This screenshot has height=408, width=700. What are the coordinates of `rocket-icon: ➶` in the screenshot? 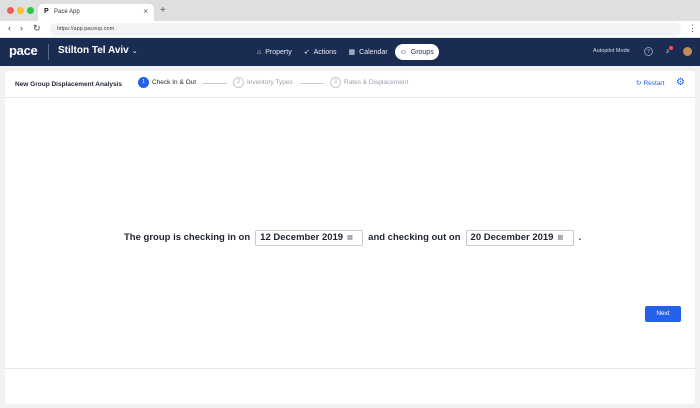 It's located at (306, 52).